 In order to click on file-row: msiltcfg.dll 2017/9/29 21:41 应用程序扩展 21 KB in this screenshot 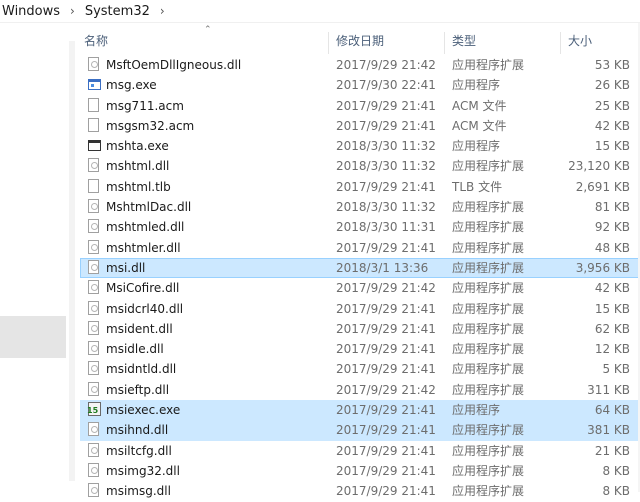, I will do `click(360, 451)`.